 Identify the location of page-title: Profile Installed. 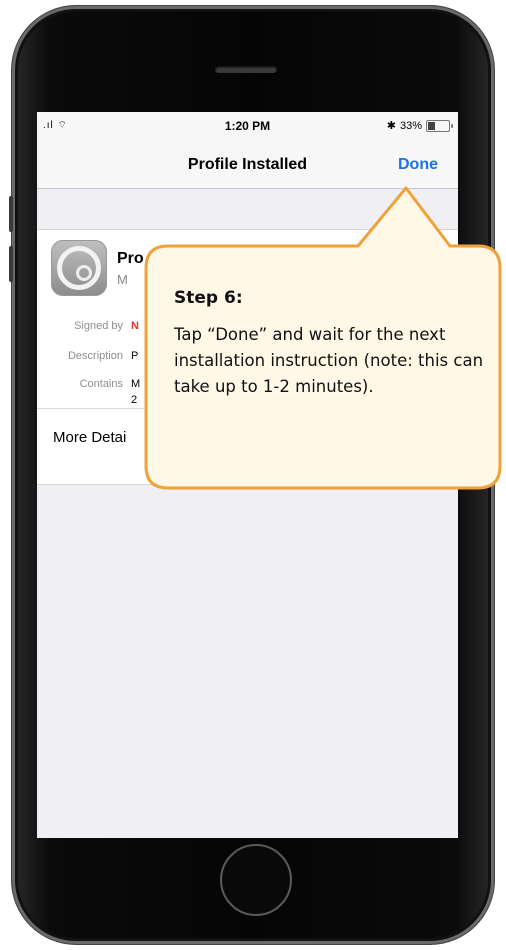
(247, 164).